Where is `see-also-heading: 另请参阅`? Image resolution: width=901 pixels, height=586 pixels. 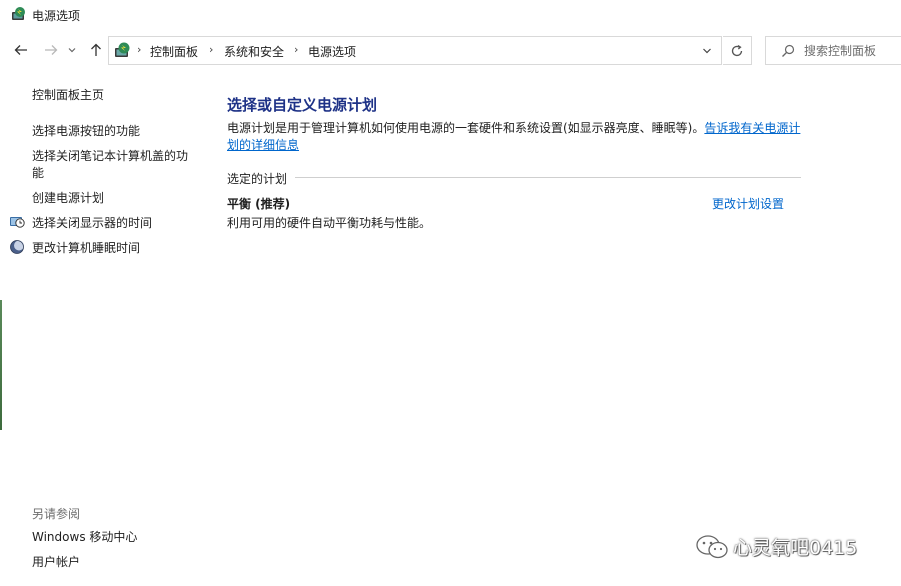
see-also-heading: 另请参阅 is located at coordinates (56, 514).